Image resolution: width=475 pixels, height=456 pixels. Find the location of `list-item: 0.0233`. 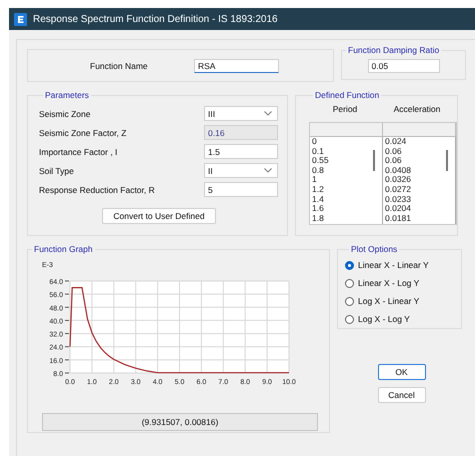

list-item: 0.0233 is located at coordinates (420, 199).